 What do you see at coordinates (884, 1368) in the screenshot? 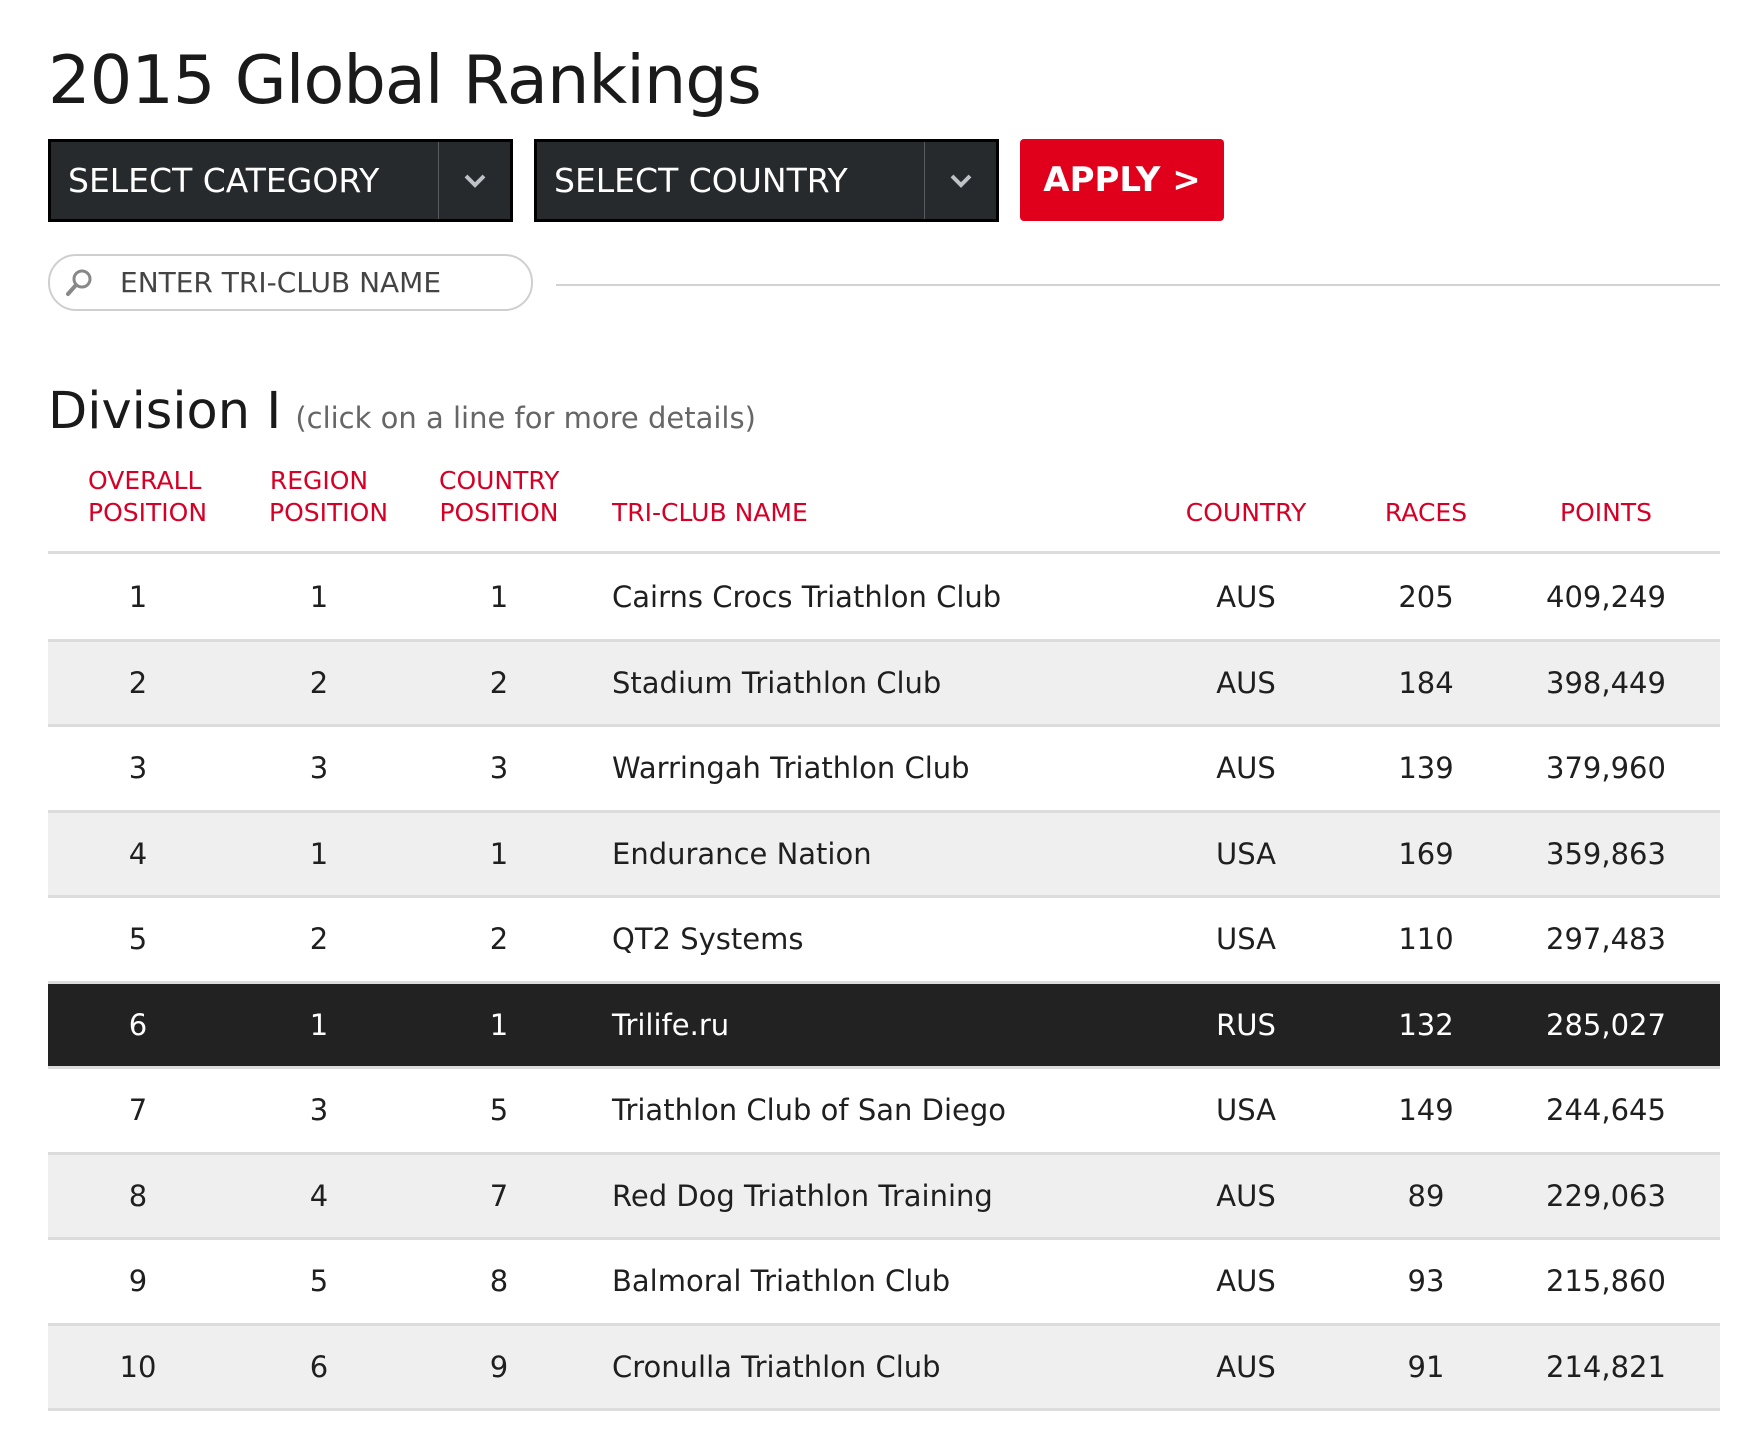
I see `table-row: 10 6 9 Cronulla Triathlon Club AUS 91 214,821` at bounding box center [884, 1368].